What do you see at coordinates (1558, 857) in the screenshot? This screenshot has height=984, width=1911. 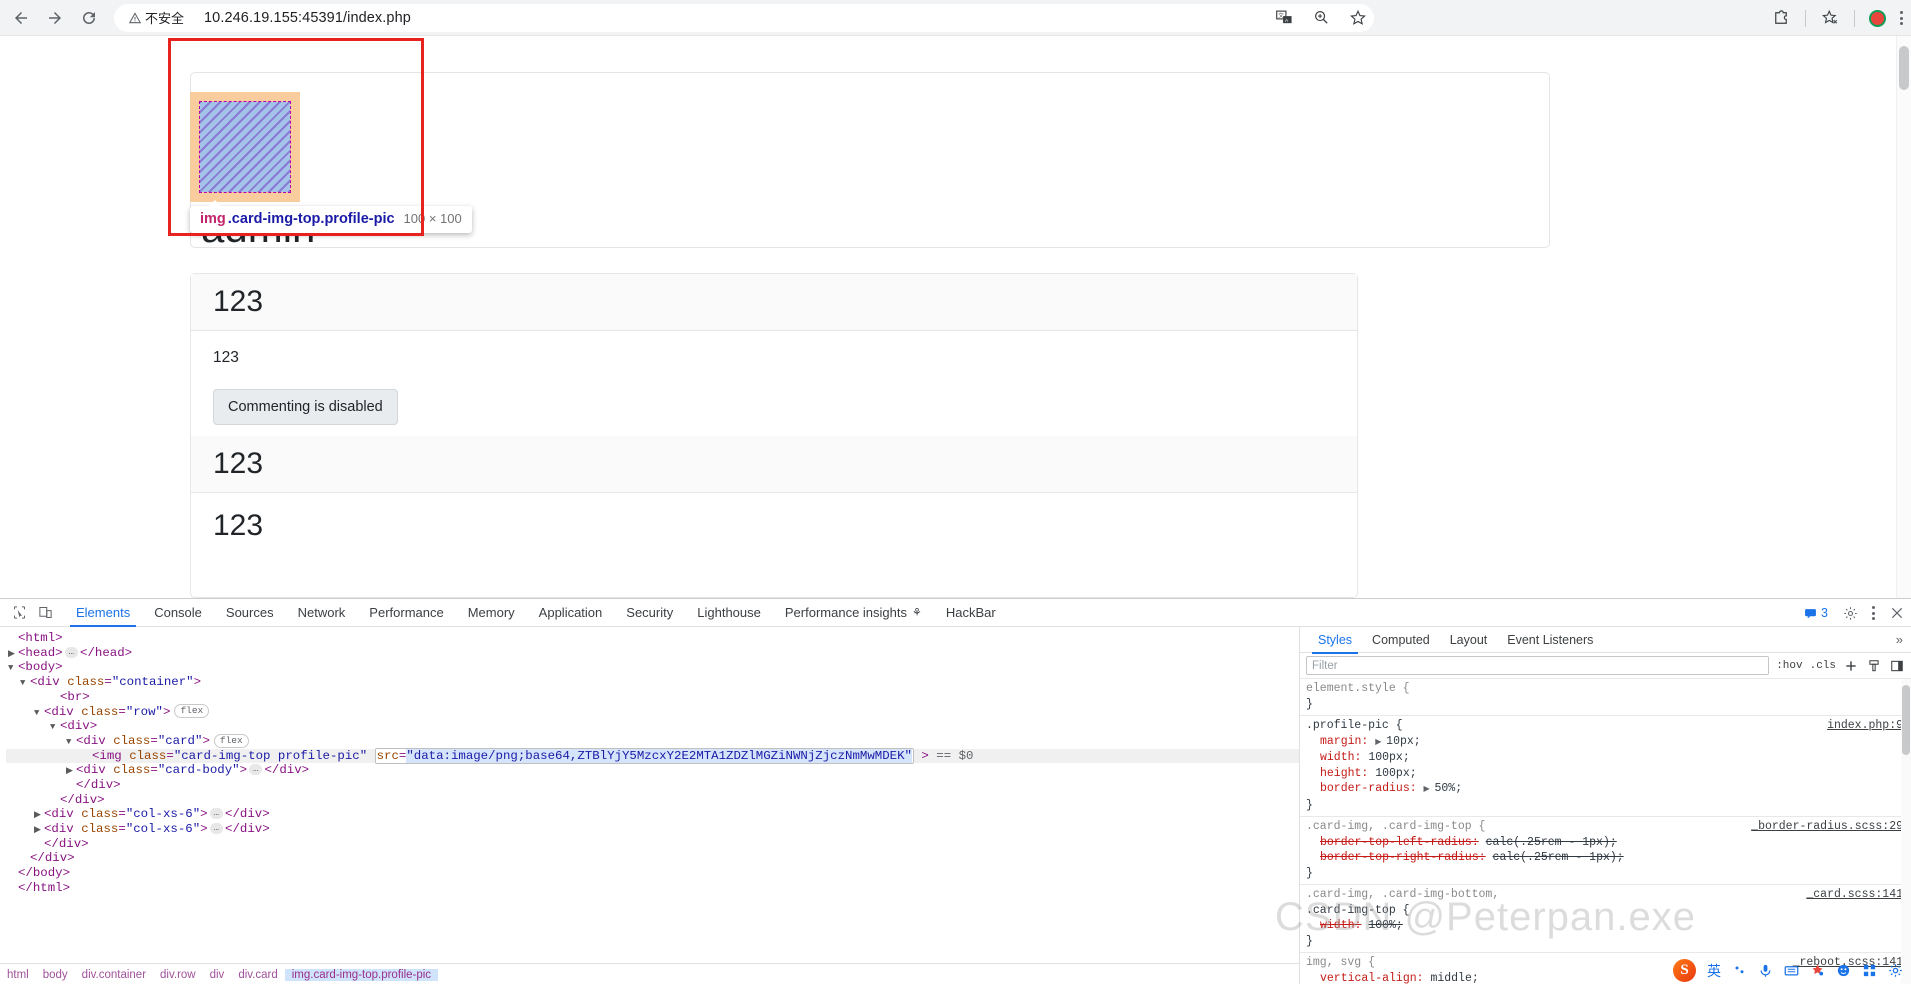 I see `css-value: calc(.25rem - 1px);` at bounding box center [1558, 857].